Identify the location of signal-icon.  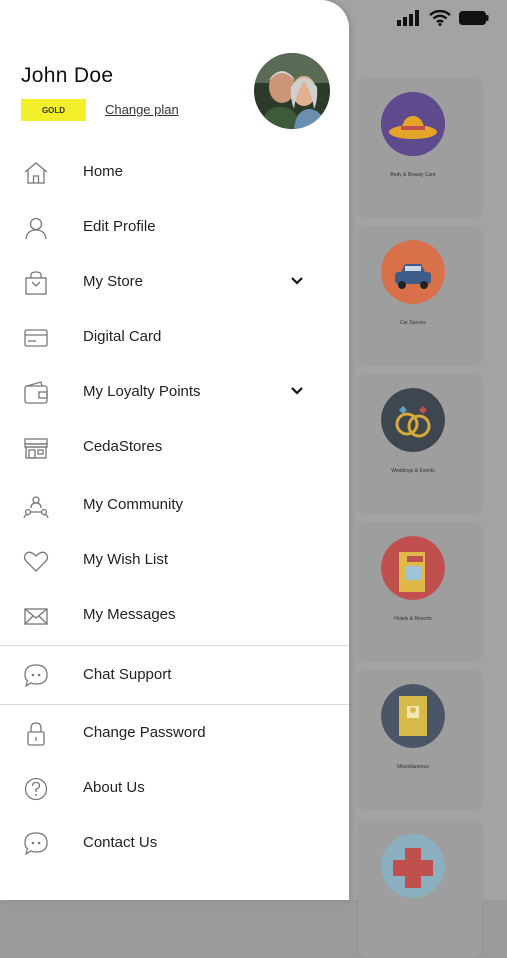
(408, 18).